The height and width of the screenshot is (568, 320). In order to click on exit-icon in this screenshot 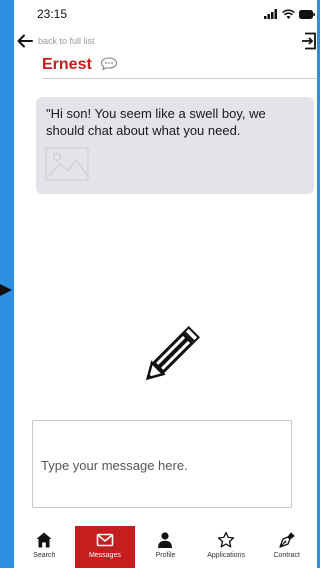, I will do `click(309, 41)`.